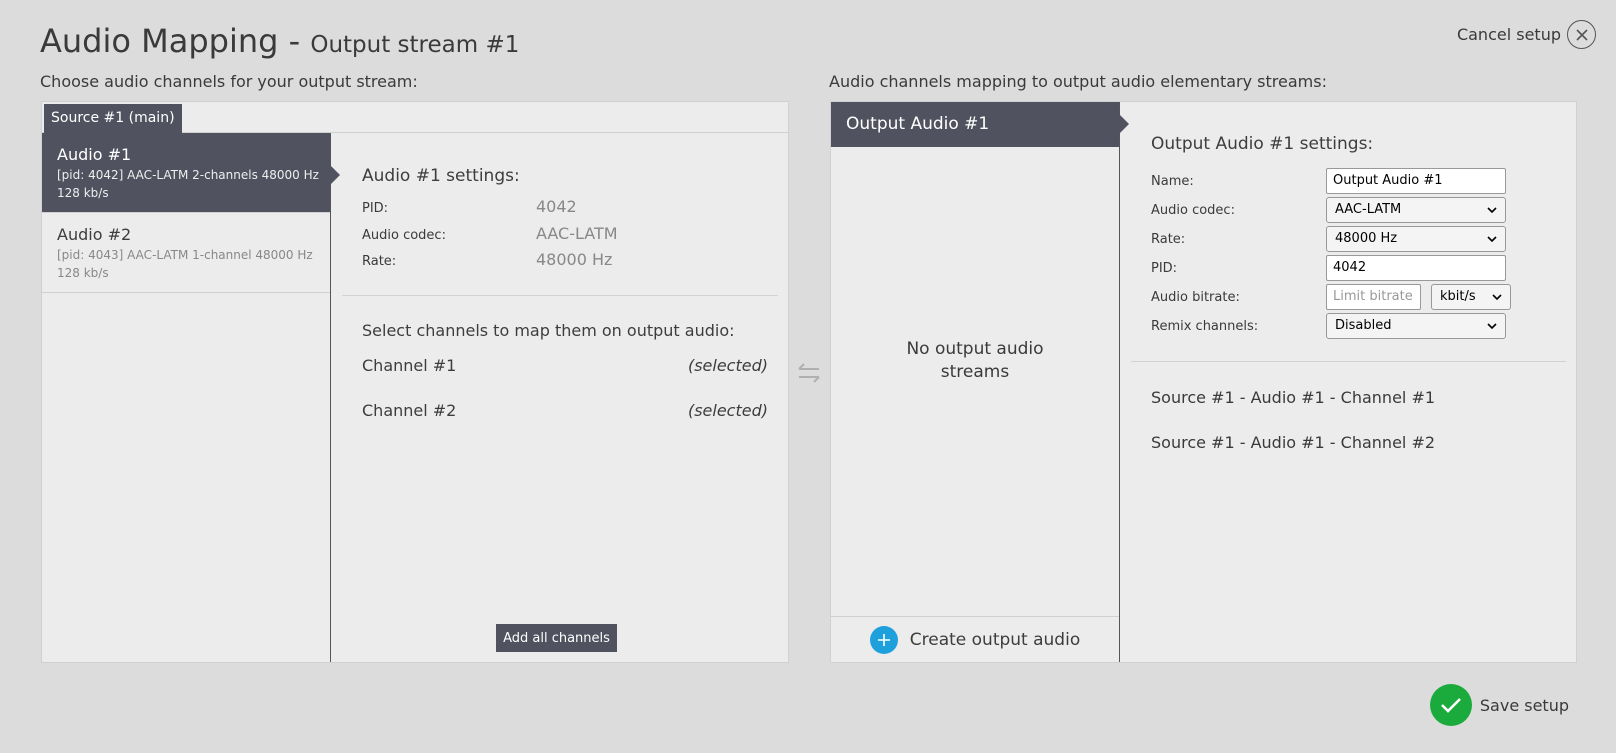  What do you see at coordinates (1293, 442) in the screenshot?
I see `mapped-channel-item: Source #1 - Audio #1 - Channel #2` at bounding box center [1293, 442].